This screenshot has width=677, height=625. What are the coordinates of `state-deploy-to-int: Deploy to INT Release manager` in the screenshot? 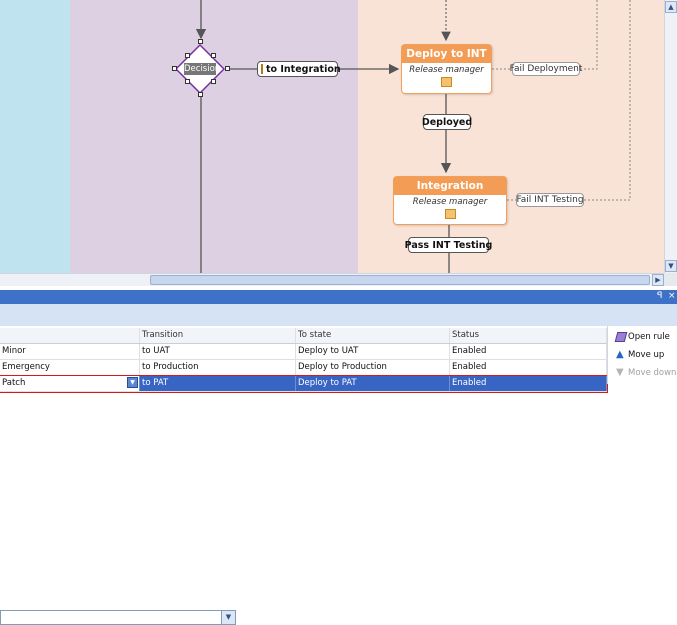 It's located at (446, 69).